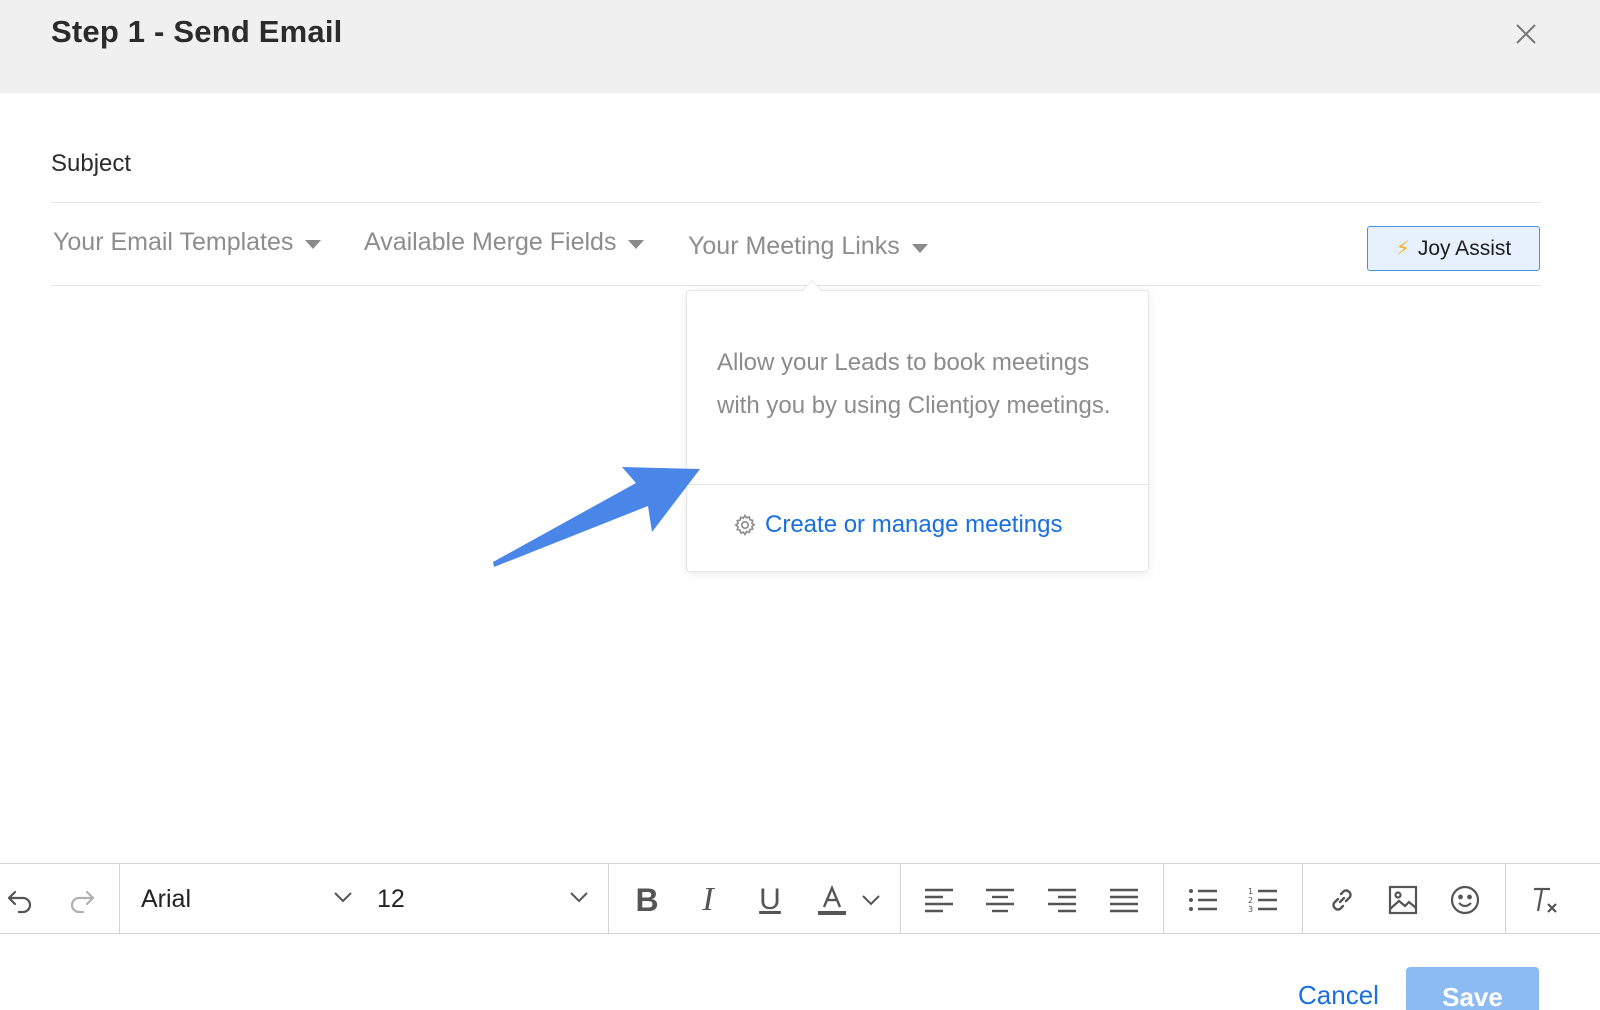 The image size is (1600, 1010). Describe the element at coordinates (1342, 900) in the screenshot. I see `link-icon` at that location.